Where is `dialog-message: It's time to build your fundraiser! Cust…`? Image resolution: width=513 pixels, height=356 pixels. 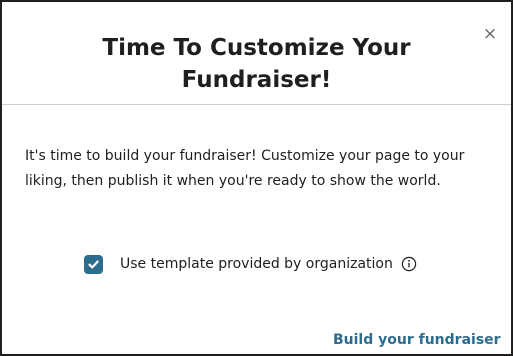
dialog-message: It's time to build your fundraiser! Cust… is located at coordinates (245, 168).